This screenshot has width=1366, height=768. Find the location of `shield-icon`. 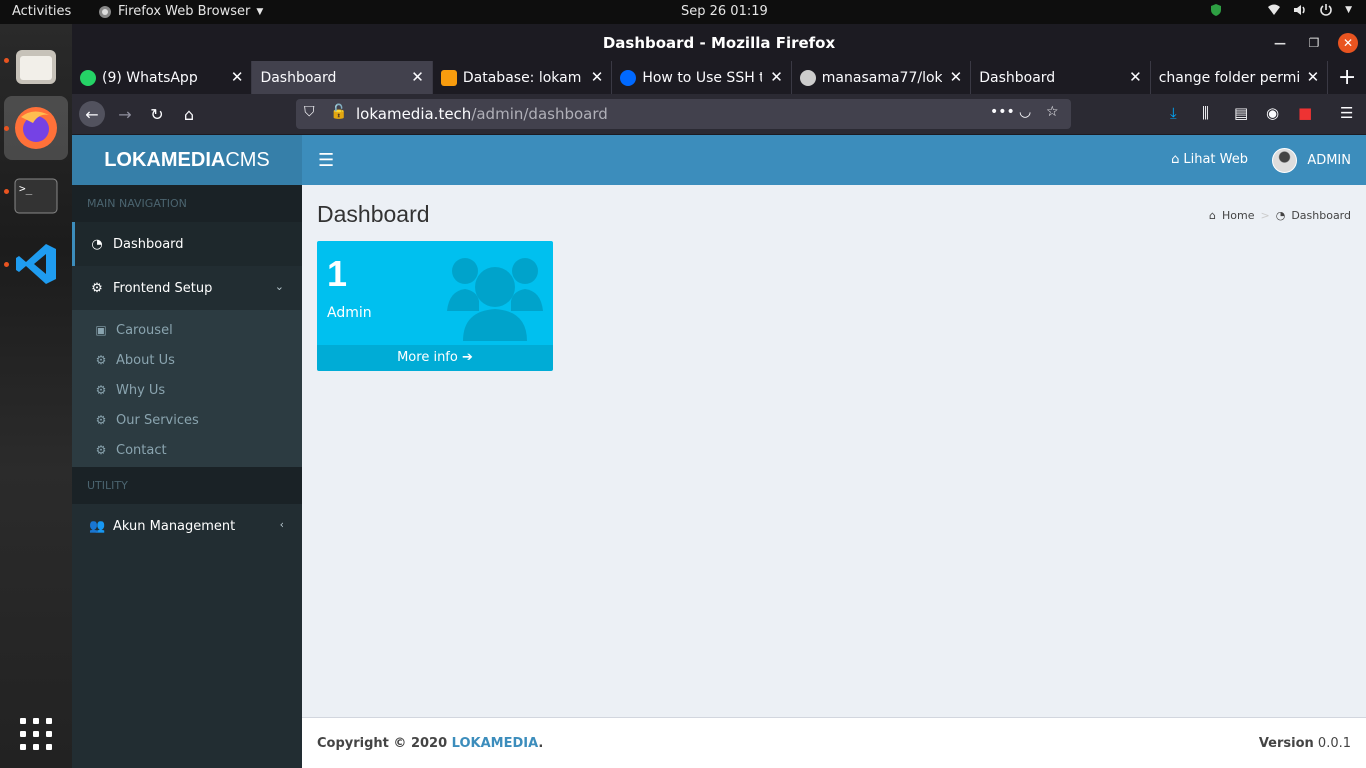

shield-icon is located at coordinates (1216, 10).